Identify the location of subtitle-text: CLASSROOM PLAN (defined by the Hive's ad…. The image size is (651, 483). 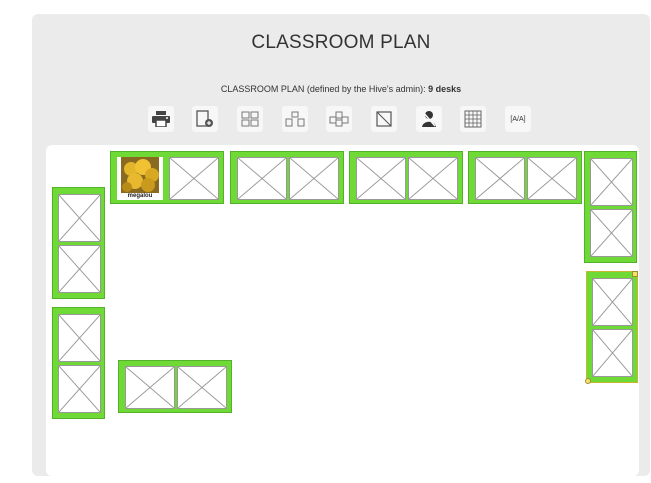
(324, 89).